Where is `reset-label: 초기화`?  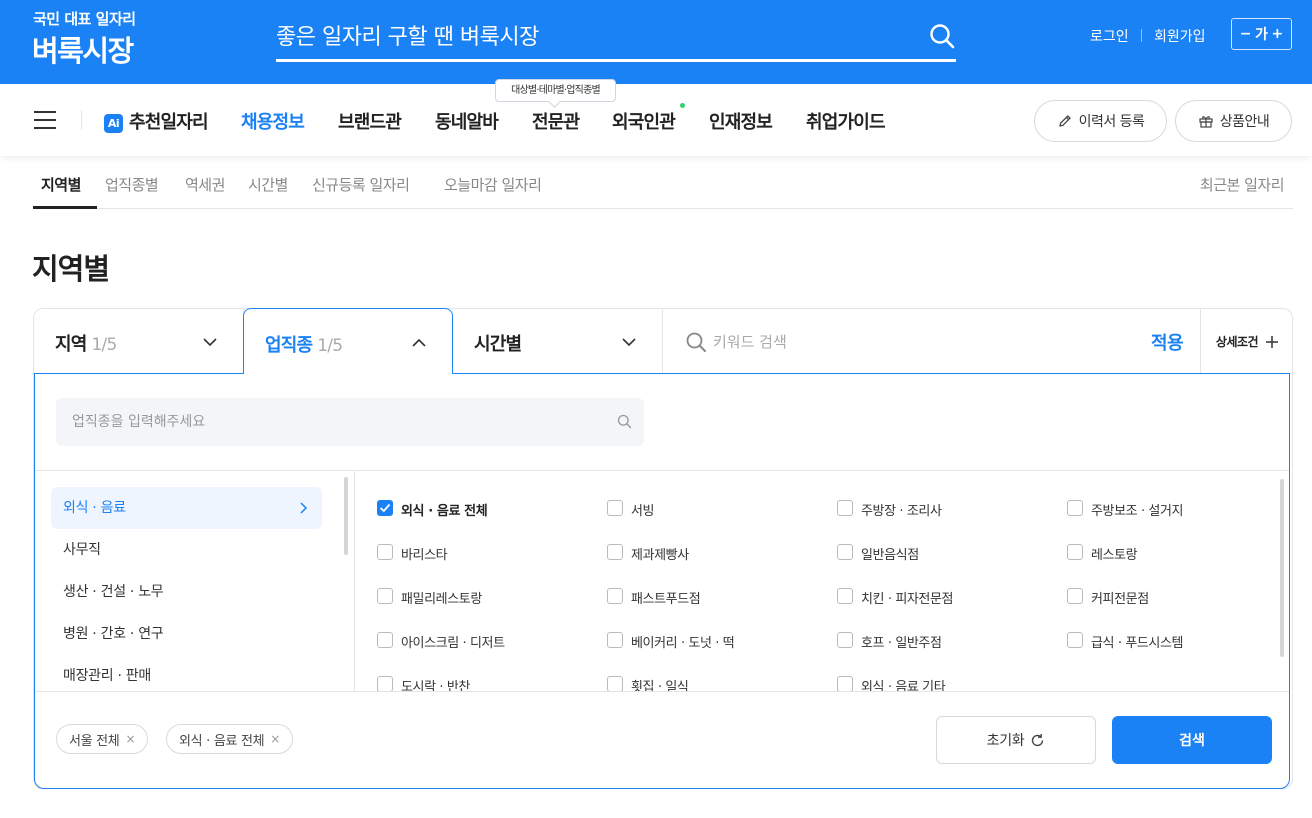 reset-label: 초기화 is located at coordinates (1005, 741).